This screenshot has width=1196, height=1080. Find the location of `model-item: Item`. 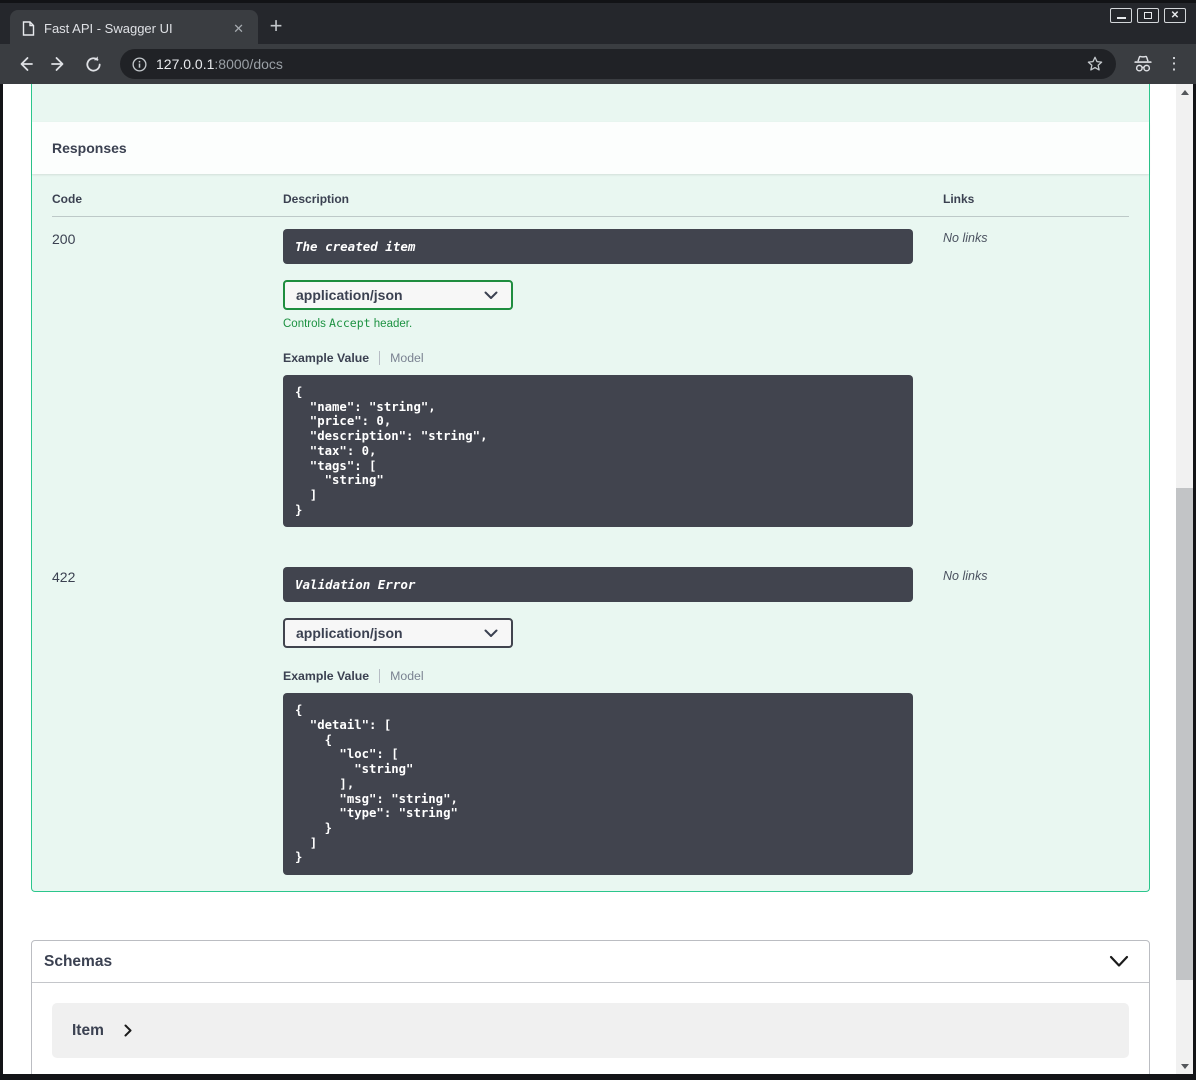

model-item: Item is located at coordinates (590, 1031).